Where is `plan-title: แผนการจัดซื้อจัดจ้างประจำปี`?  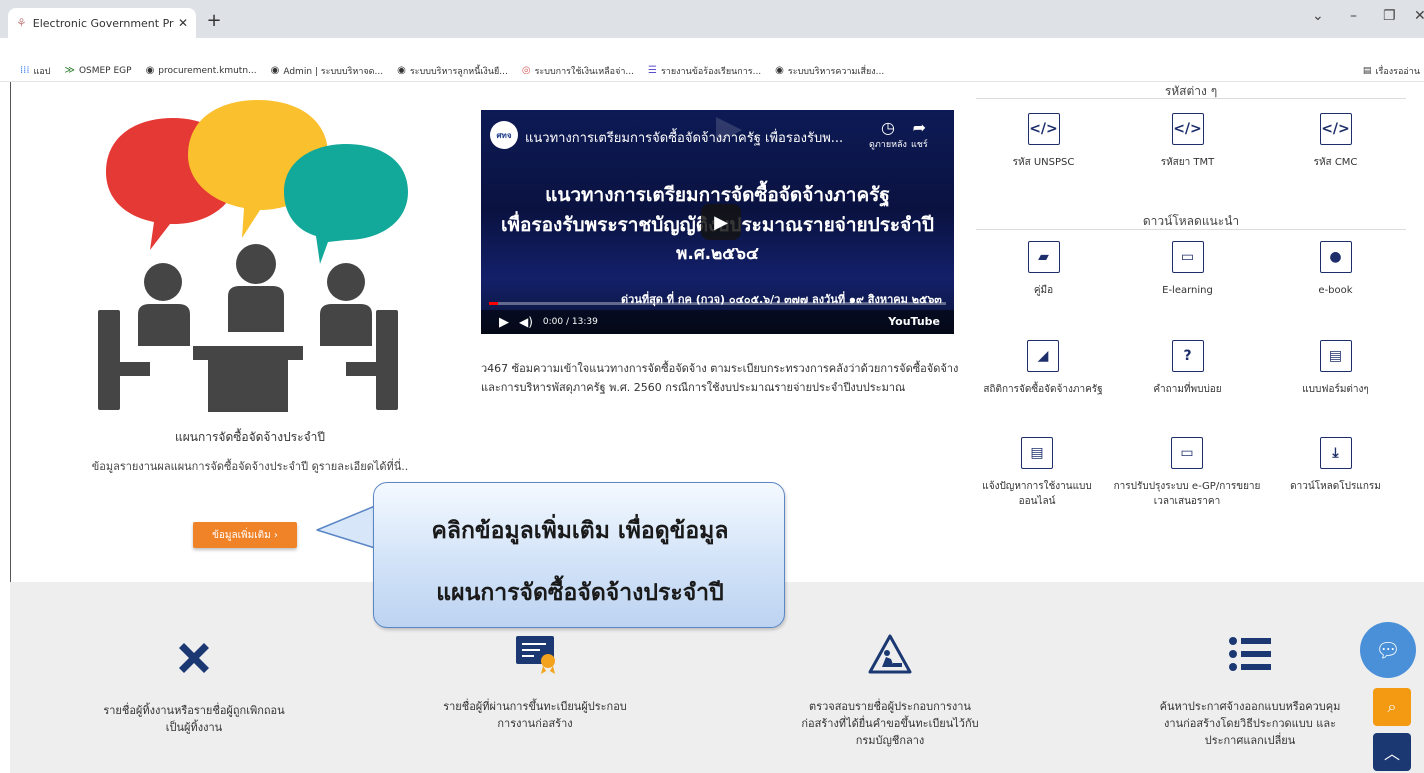 plan-title: แผนการจัดซื้อจัดจ้างประจำปี is located at coordinates (250, 437).